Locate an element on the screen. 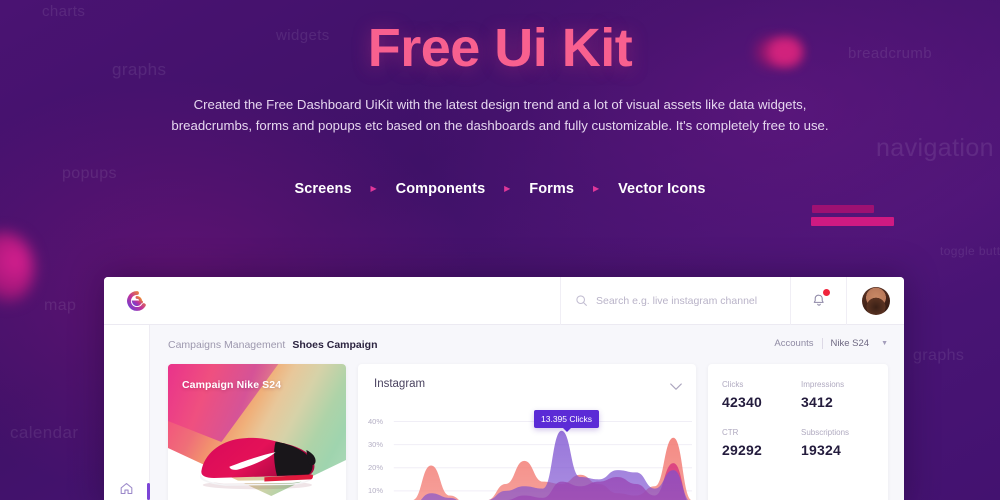 The width and height of the screenshot is (1000, 500). e-logo-icon is located at coordinates (136, 300).